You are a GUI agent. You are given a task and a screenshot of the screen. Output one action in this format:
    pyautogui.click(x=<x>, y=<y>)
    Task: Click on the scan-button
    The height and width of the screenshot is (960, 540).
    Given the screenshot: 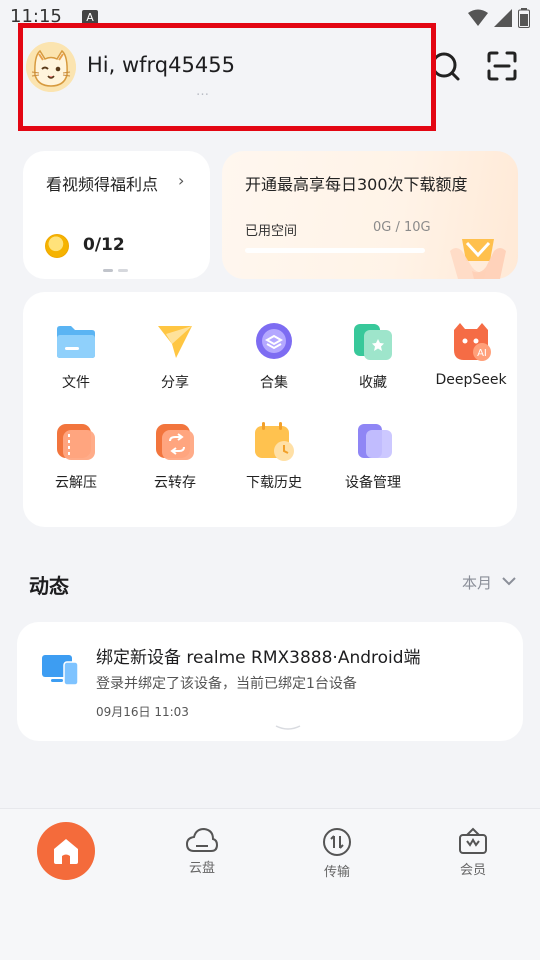 What is the action you would take?
    pyautogui.click(x=502, y=66)
    